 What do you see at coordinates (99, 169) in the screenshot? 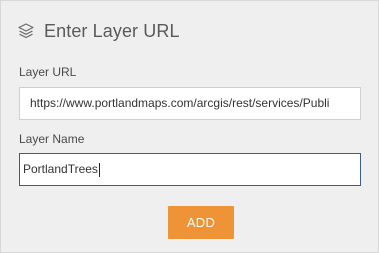
I see `text-cursor` at bounding box center [99, 169].